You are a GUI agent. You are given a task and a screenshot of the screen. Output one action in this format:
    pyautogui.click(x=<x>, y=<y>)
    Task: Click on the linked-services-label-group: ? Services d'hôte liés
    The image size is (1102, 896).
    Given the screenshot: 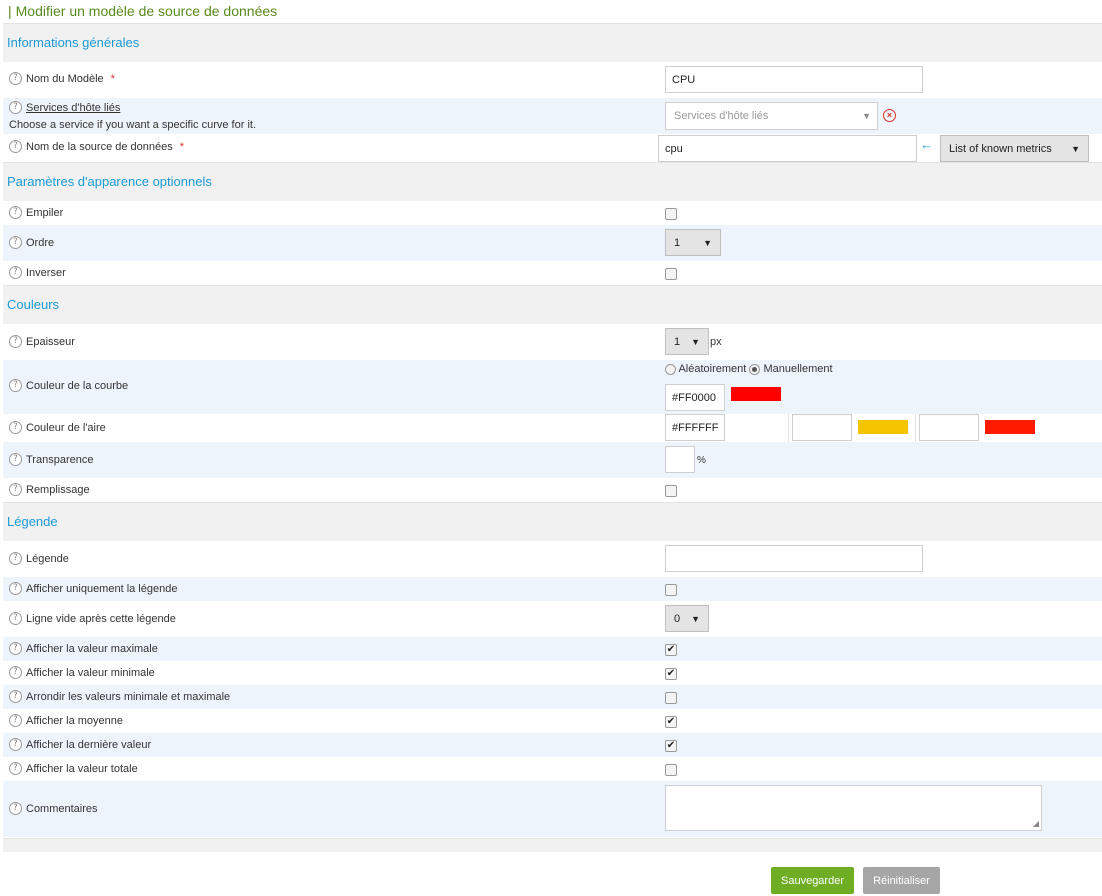 What is the action you would take?
    pyautogui.click(x=64, y=107)
    